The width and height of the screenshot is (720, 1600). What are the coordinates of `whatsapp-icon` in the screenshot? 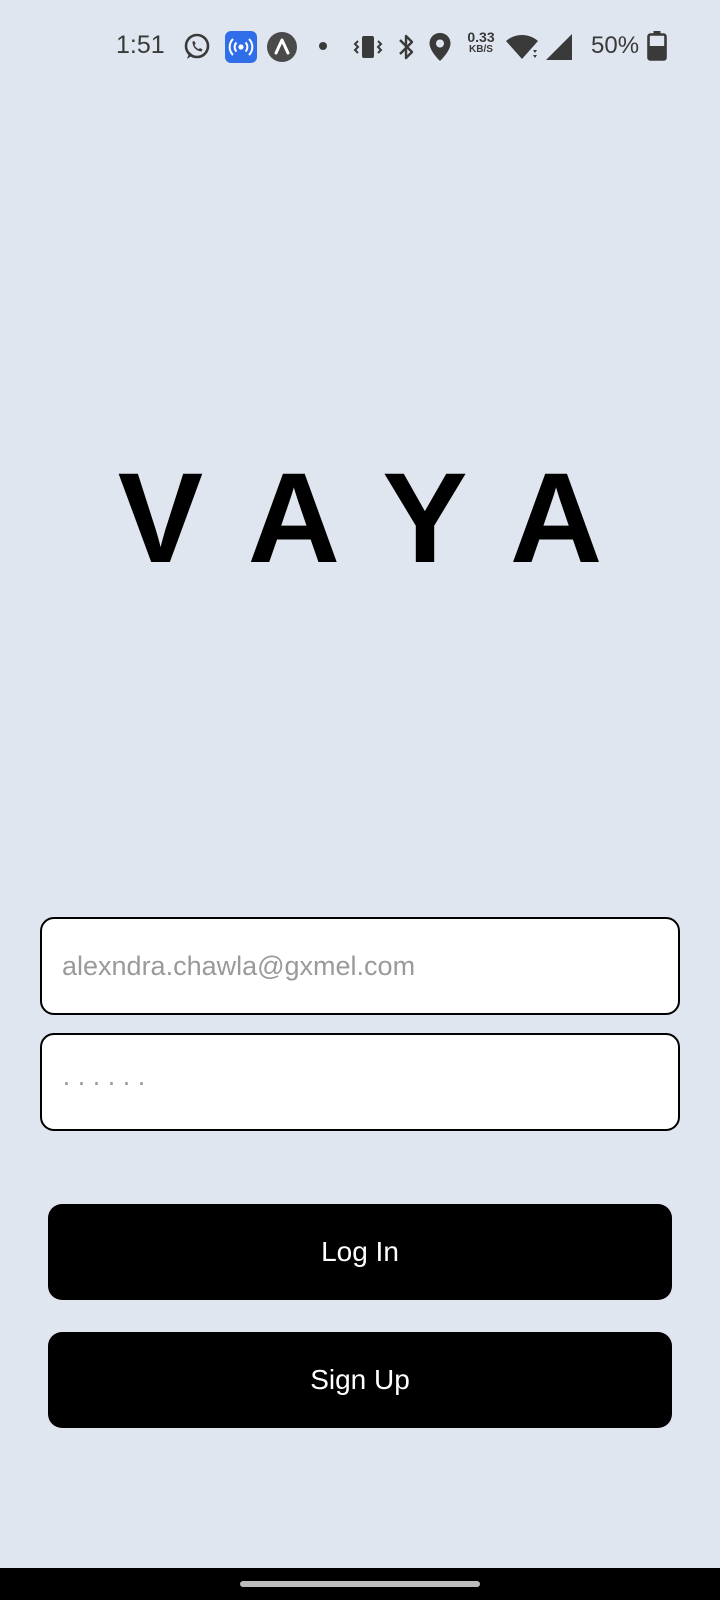 It's located at (197, 46).